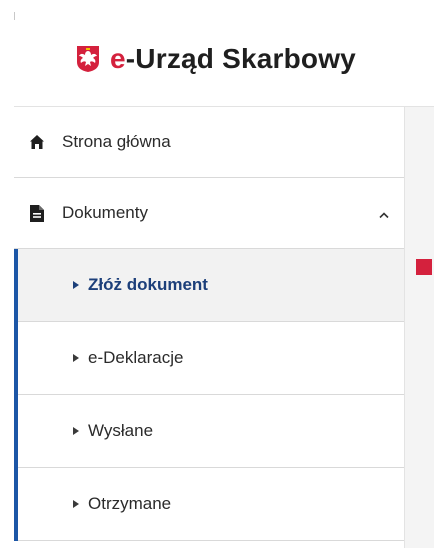 This screenshot has height=548, width=434. What do you see at coordinates (118, 58) in the screenshot?
I see `brand-name-prefix: e` at bounding box center [118, 58].